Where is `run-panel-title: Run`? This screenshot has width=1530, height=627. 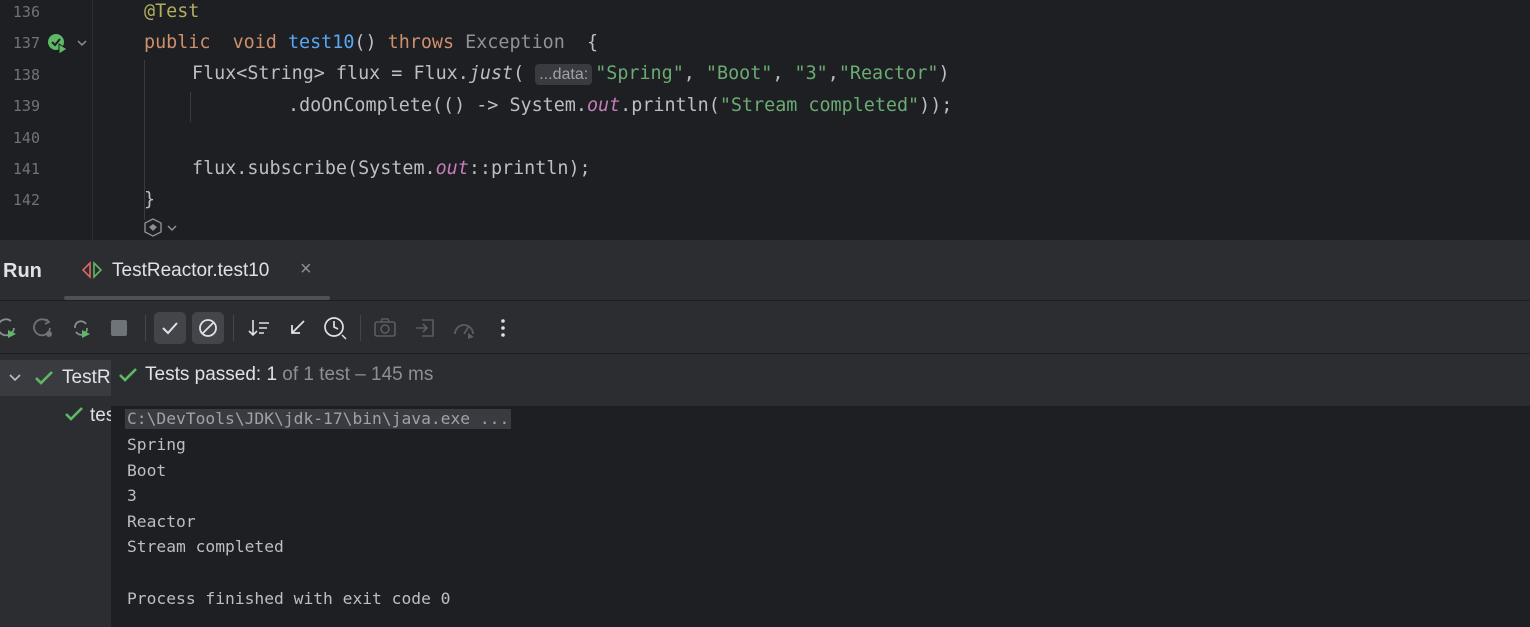 run-panel-title: Run is located at coordinates (22, 271).